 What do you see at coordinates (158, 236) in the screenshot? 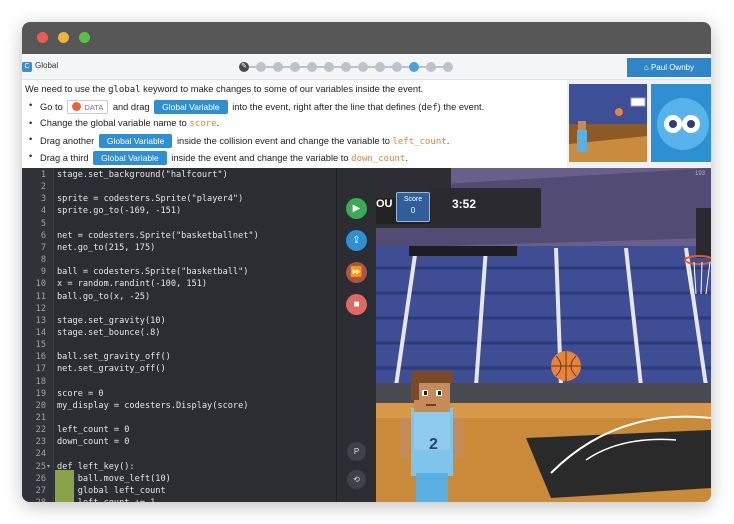
I see `code-line: net = codesters.Sprite("basketballnet")` at bounding box center [158, 236].